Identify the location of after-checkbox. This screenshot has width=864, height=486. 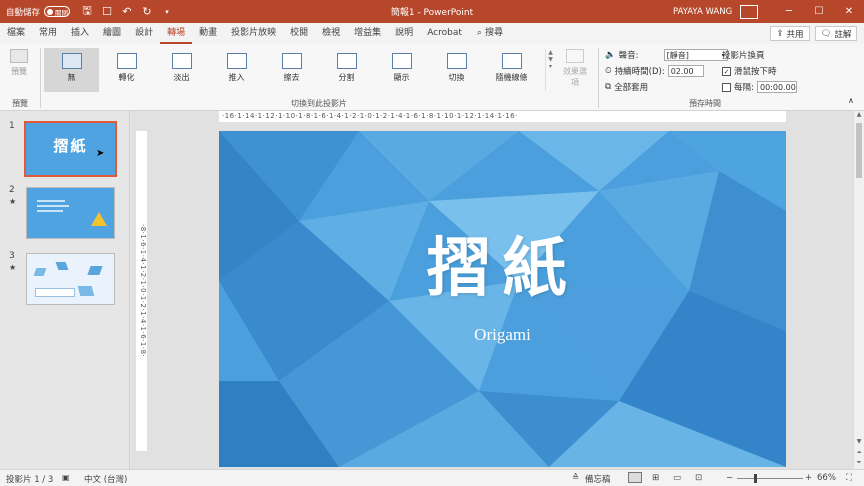
(726, 87).